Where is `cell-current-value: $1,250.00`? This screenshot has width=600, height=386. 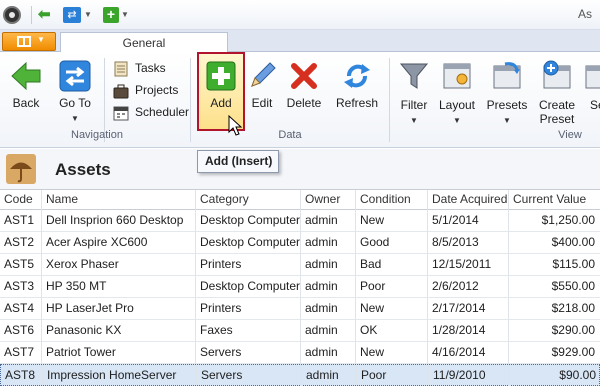 cell-current-value: $1,250.00 is located at coordinates (554, 221).